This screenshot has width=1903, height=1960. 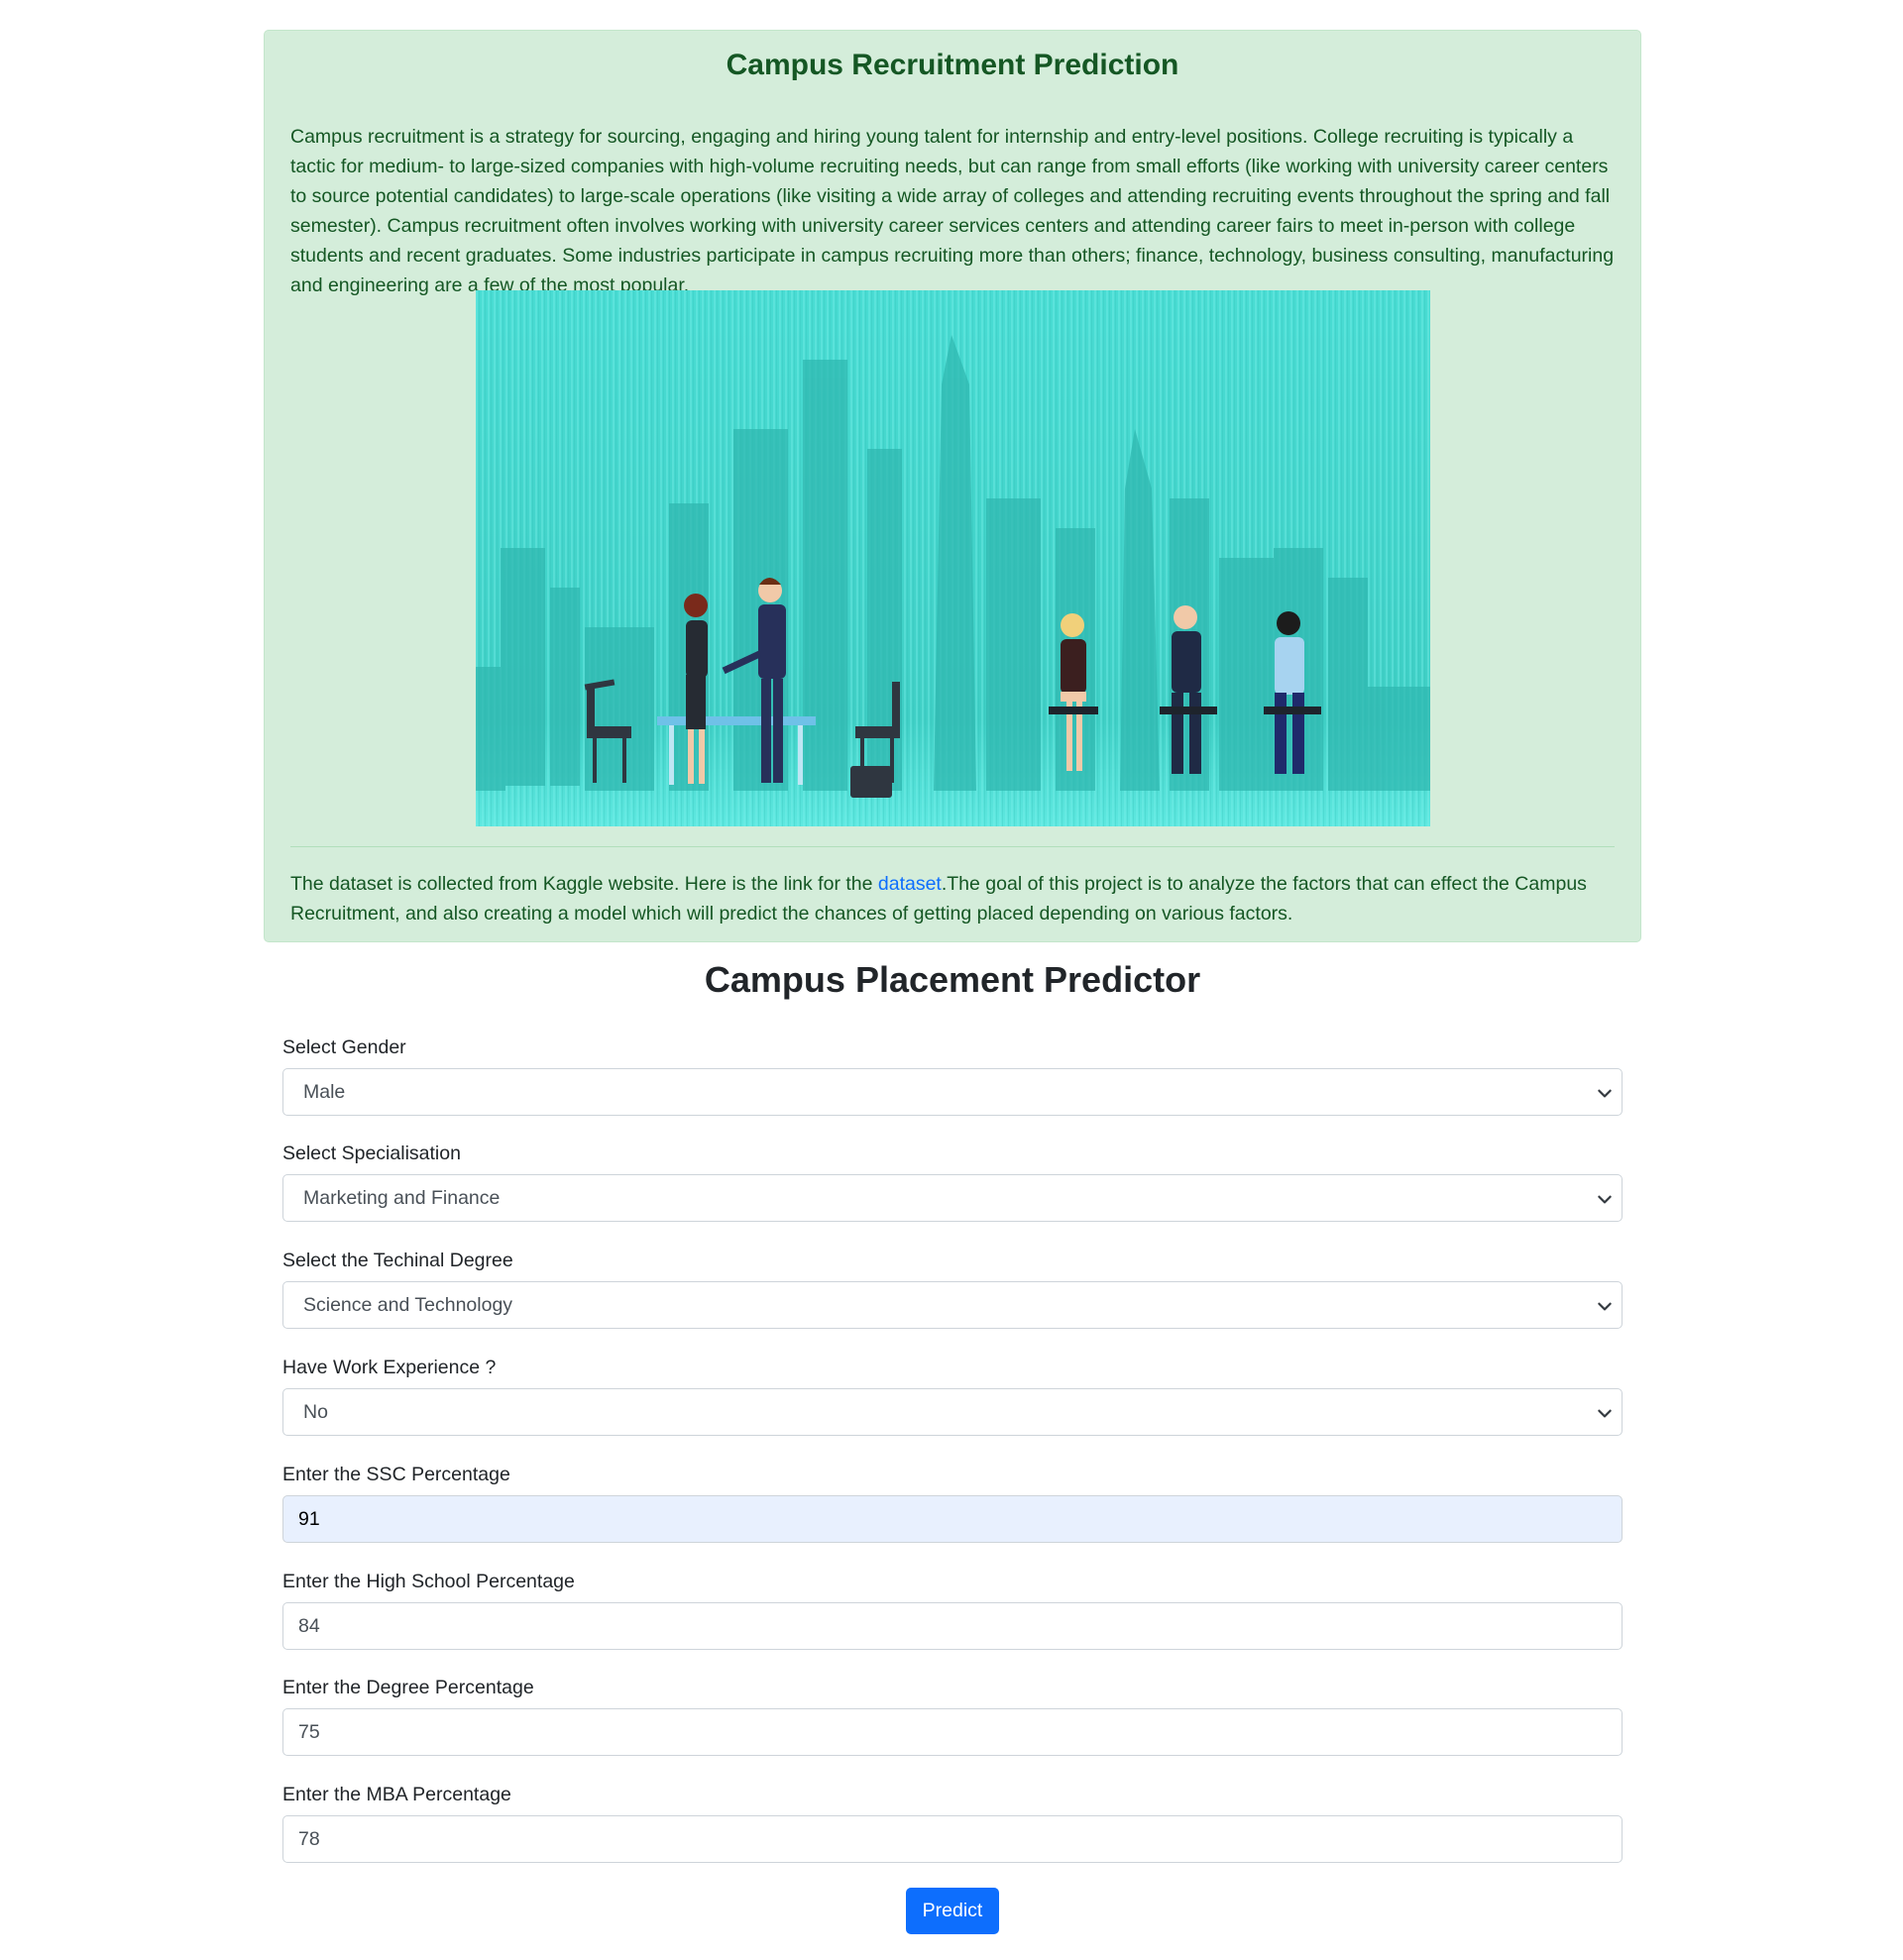 I want to click on gender-group: Select Gender Male, so click(x=952, y=1074).